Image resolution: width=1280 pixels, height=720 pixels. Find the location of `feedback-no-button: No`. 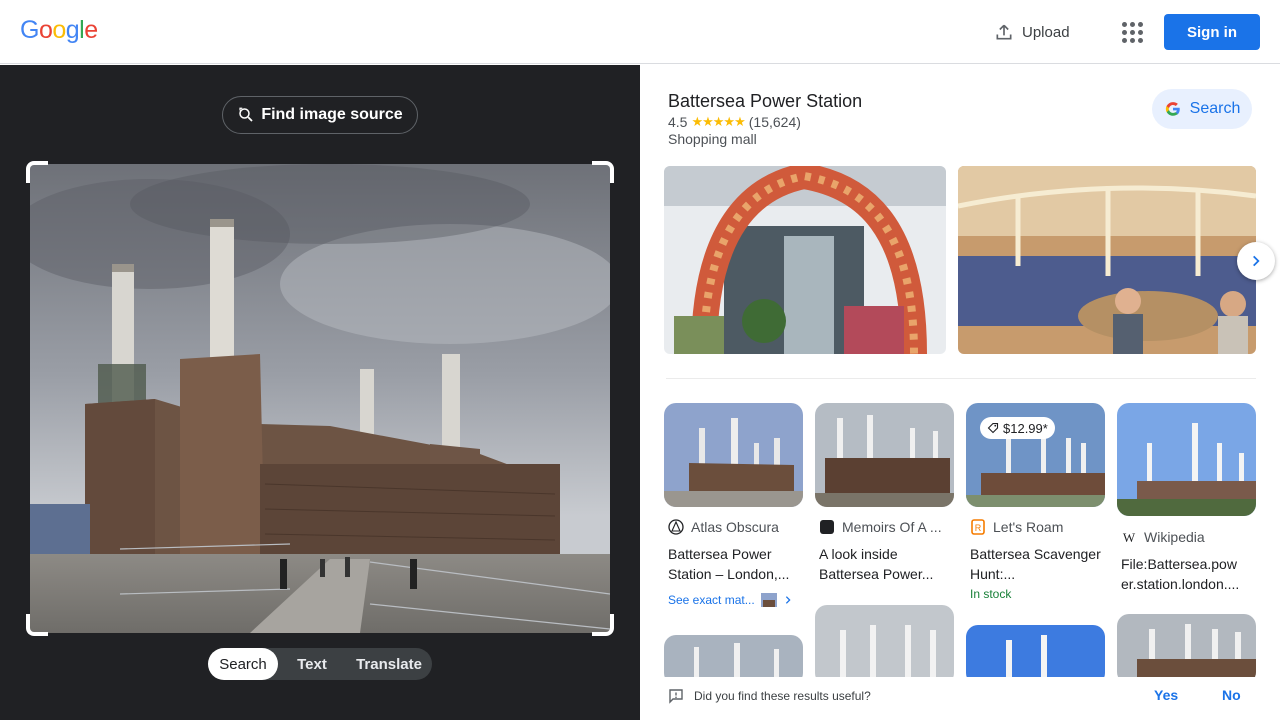

feedback-no-button: No is located at coordinates (1231, 695).